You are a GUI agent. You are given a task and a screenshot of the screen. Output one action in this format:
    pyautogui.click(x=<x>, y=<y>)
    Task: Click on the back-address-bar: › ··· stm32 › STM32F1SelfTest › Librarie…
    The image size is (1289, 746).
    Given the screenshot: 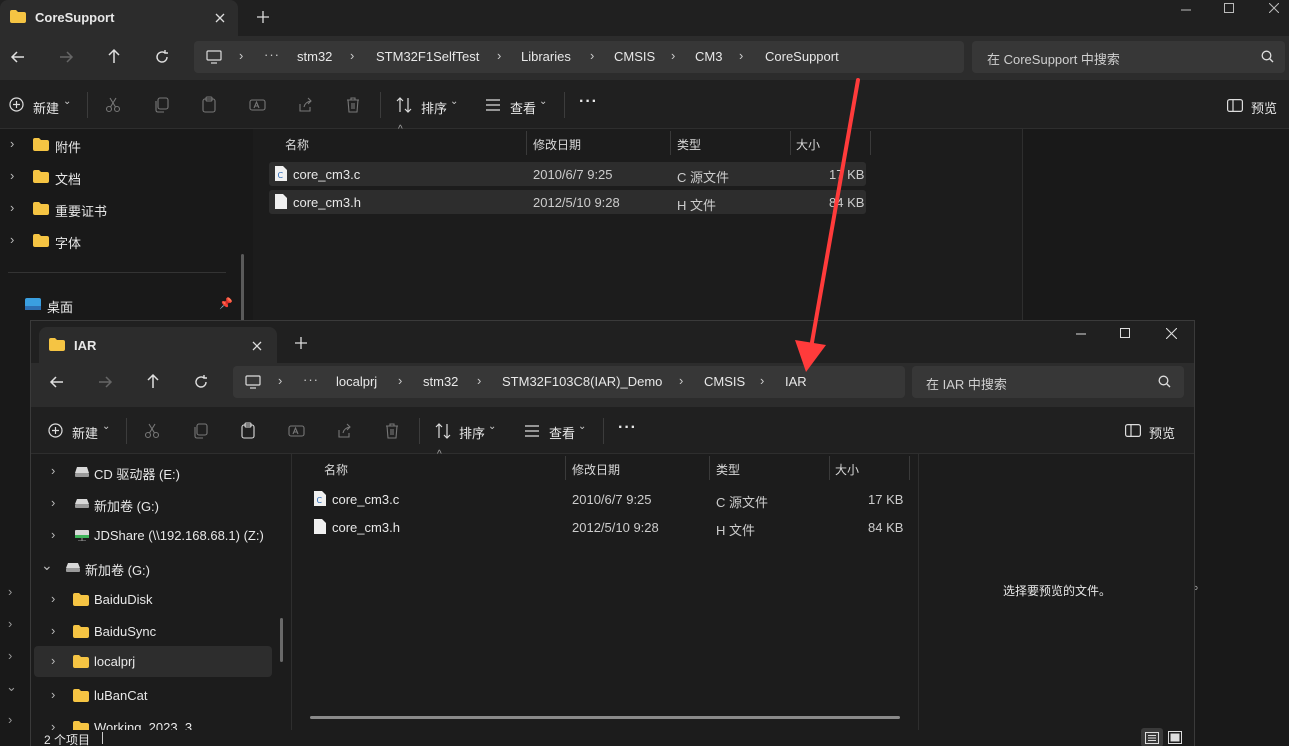 What is the action you would take?
    pyautogui.click(x=579, y=57)
    